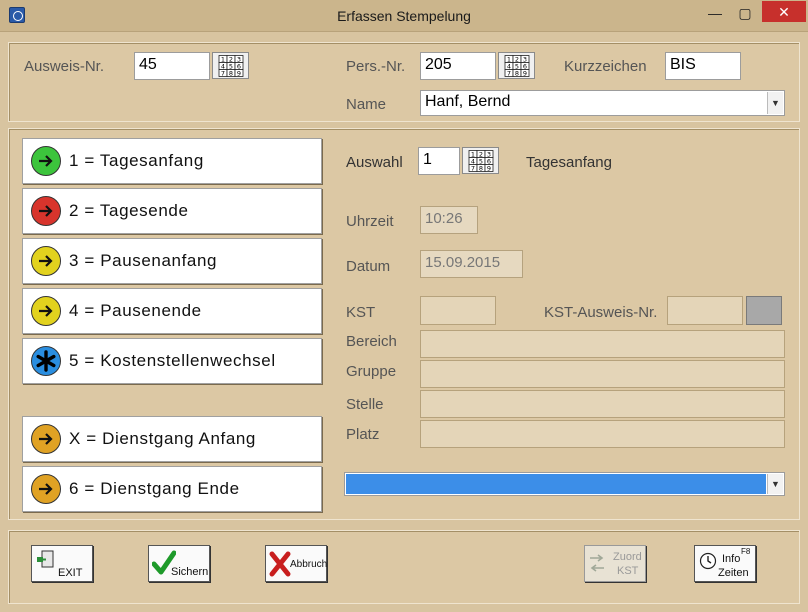 This screenshot has width=808, height=612. I want to click on info-label-2: Zeiten, so click(733, 573).